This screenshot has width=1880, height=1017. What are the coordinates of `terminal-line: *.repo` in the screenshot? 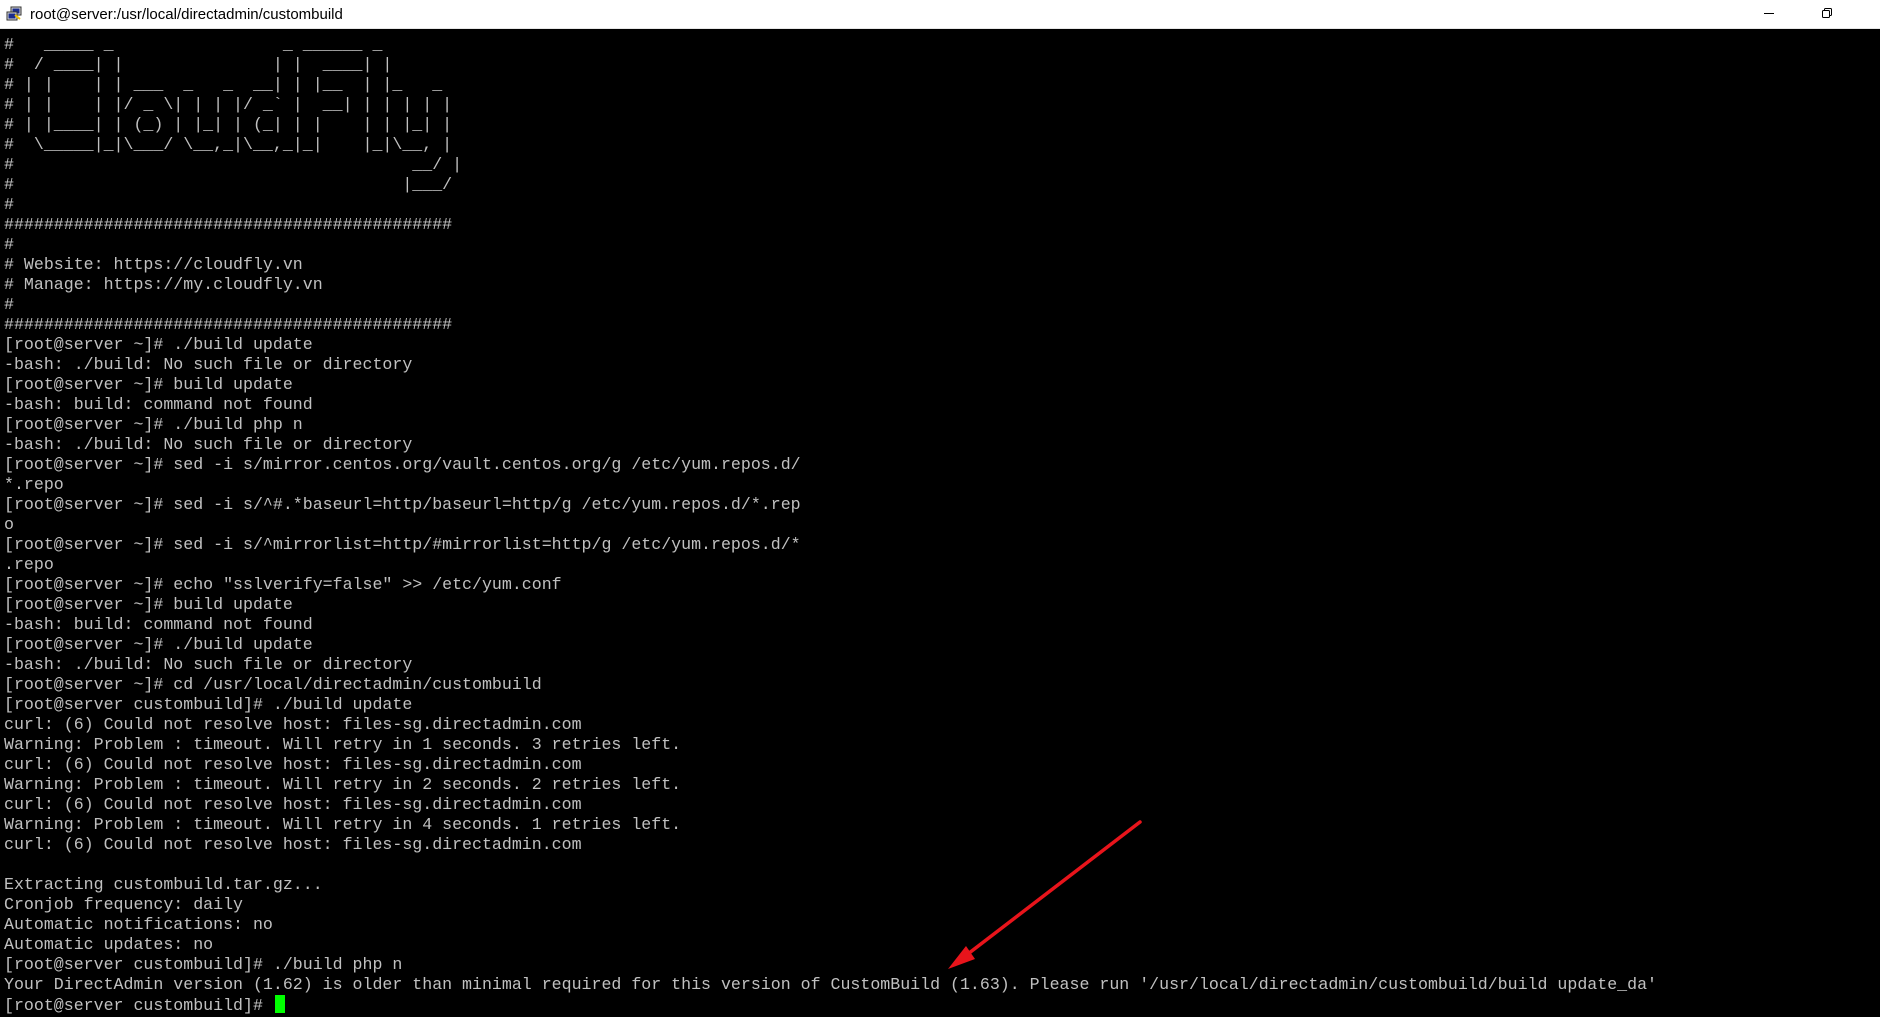 It's located at (34, 484).